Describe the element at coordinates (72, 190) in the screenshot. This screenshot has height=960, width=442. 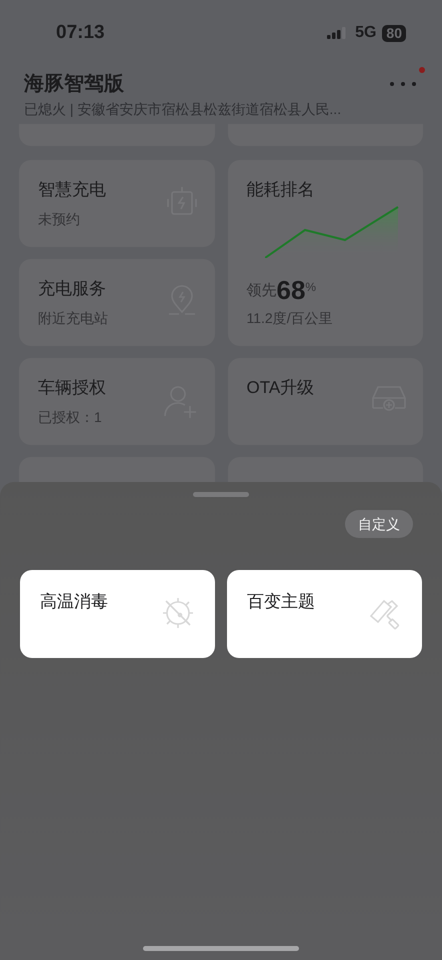
I see `card-title: 智慧充电` at that location.